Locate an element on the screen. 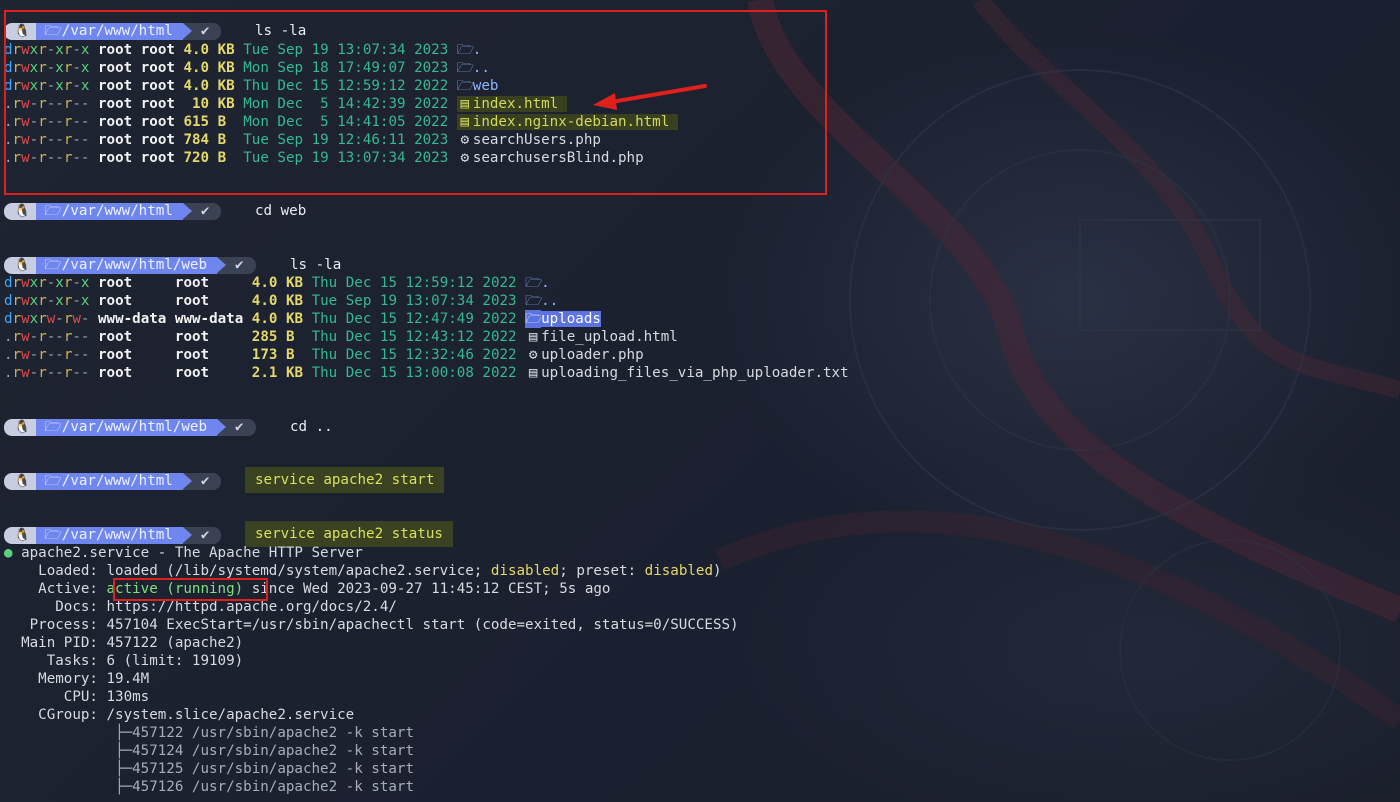  file-size: 285 B is located at coordinates (277, 337).